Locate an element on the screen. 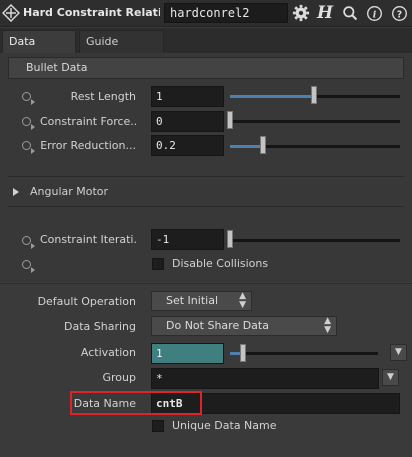 Image resolution: width=412 pixels, height=457 pixels. constraint-force-slider is located at coordinates (315, 121).